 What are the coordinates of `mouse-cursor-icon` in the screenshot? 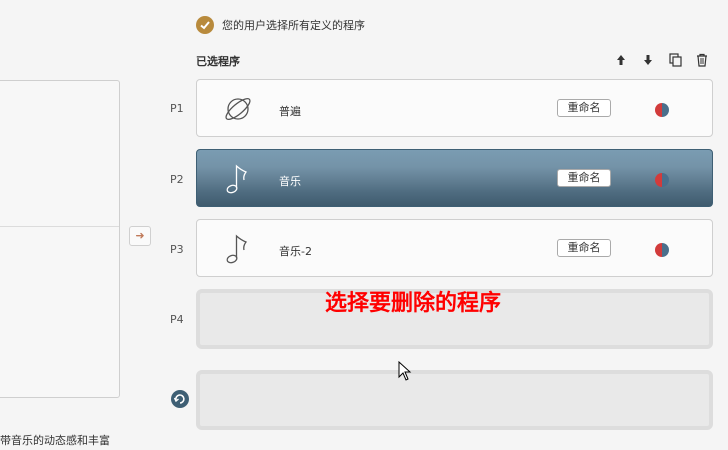 It's located at (405, 370).